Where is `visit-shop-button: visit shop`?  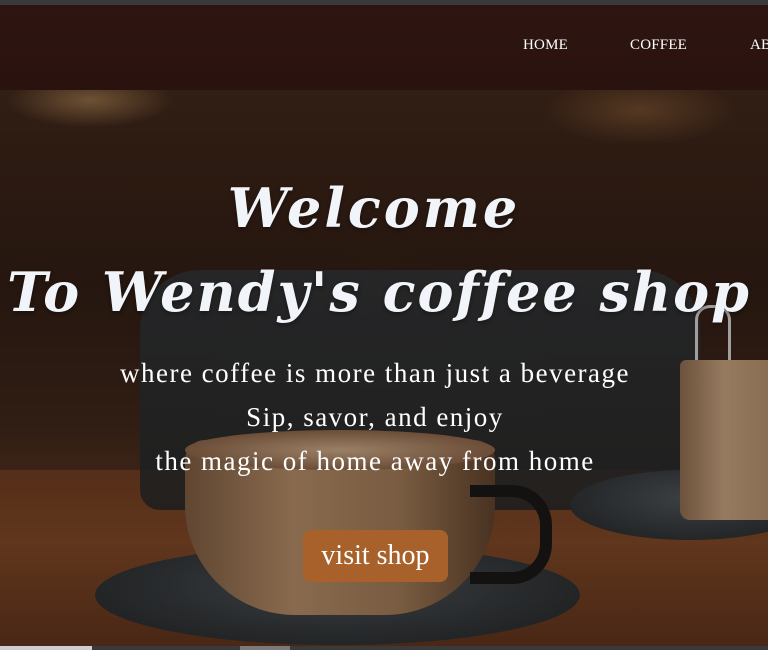 visit-shop-button: visit shop is located at coordinates (375, 556).